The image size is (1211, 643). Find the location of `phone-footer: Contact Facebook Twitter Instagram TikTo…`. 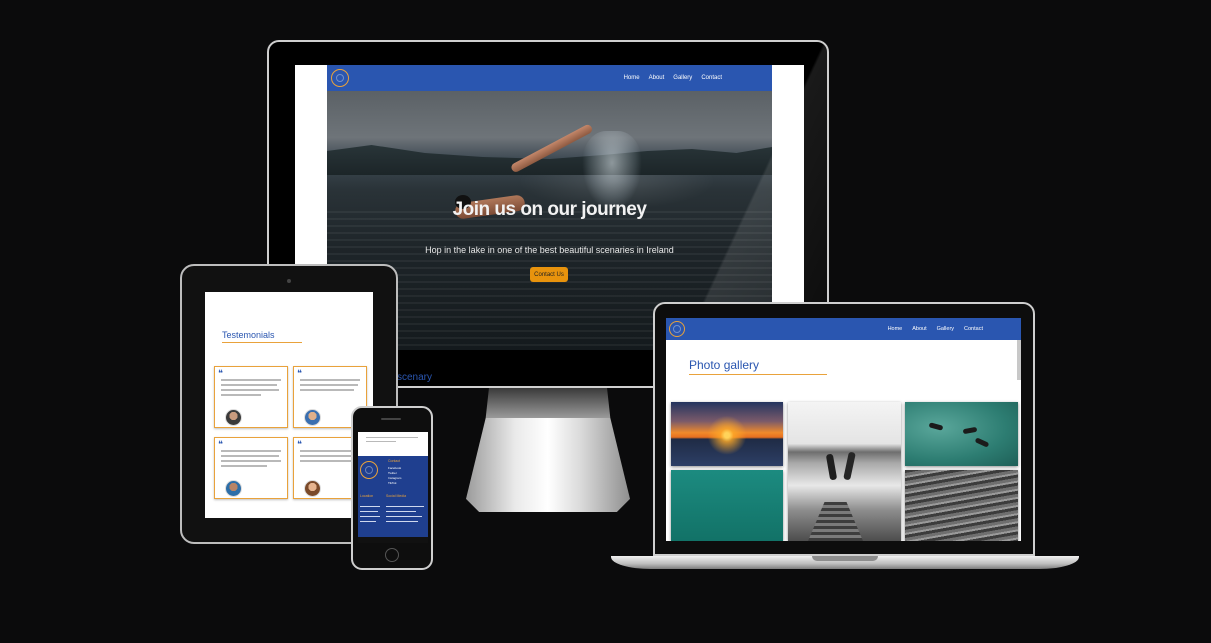

phone-footer: Contact Facebook Twitter Instagram TikTo… is located at coordinates (393, 499).